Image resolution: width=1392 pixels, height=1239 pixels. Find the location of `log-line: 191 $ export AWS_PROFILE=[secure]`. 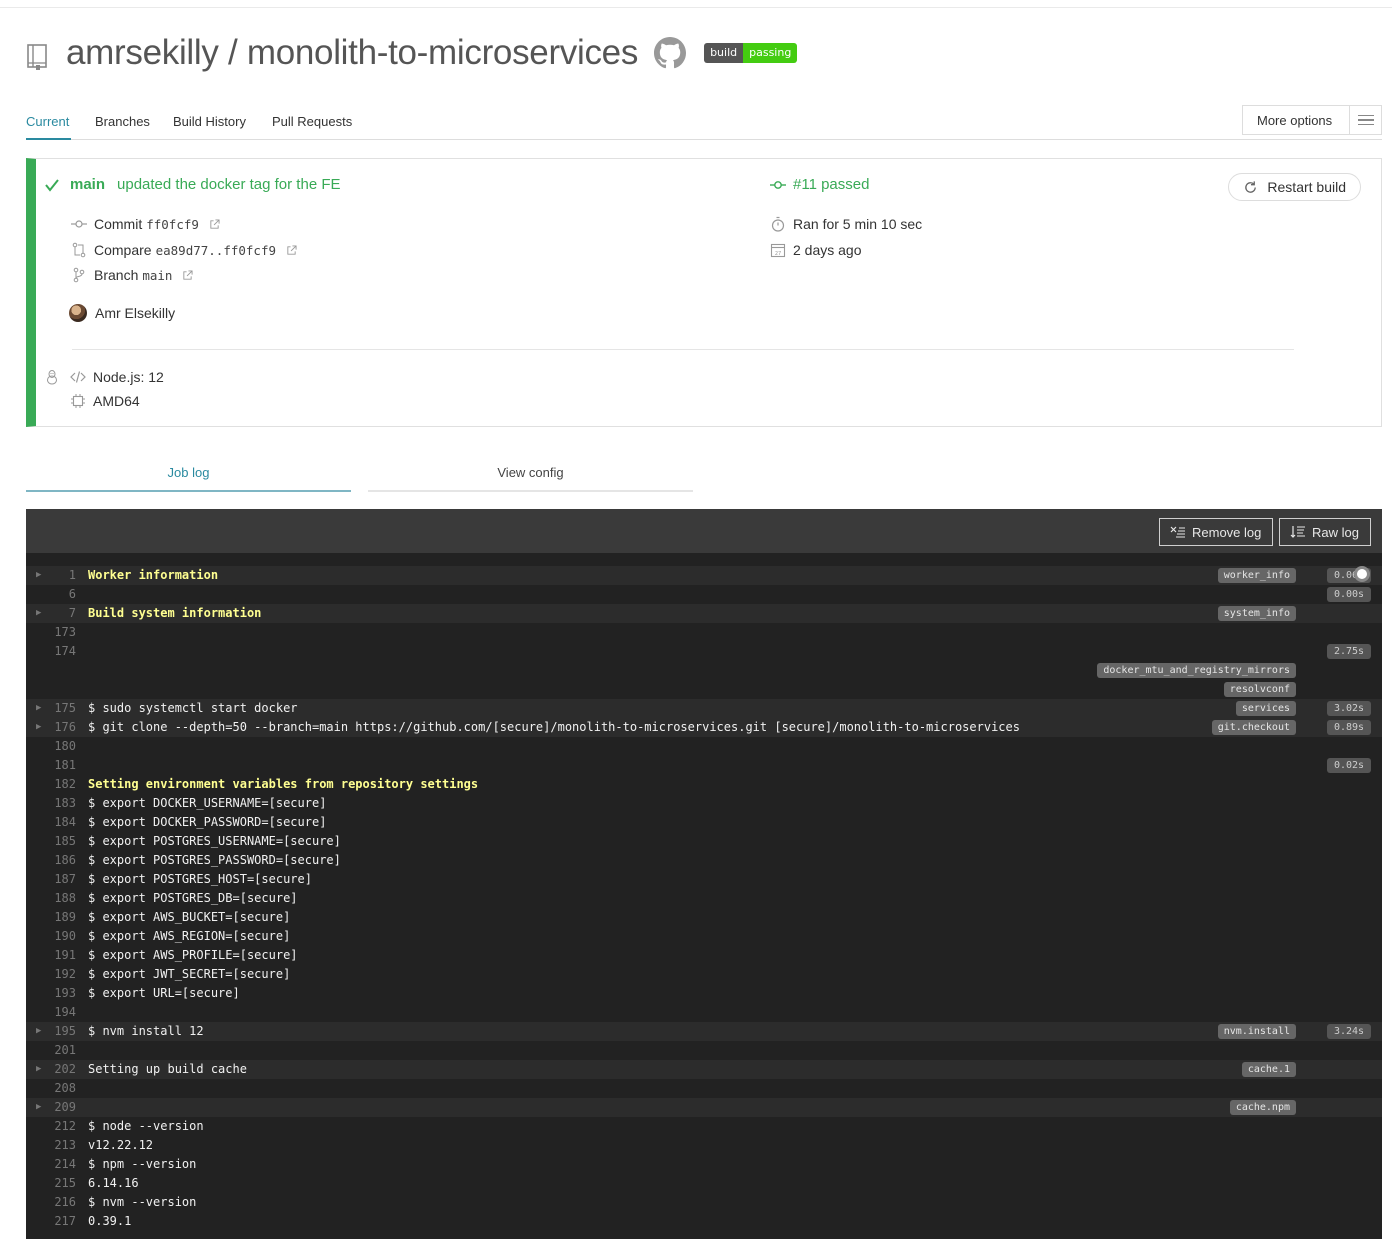

log-line: 191 $ export AWS_PROFILE=[secure] is located at coordinates (704, 955).